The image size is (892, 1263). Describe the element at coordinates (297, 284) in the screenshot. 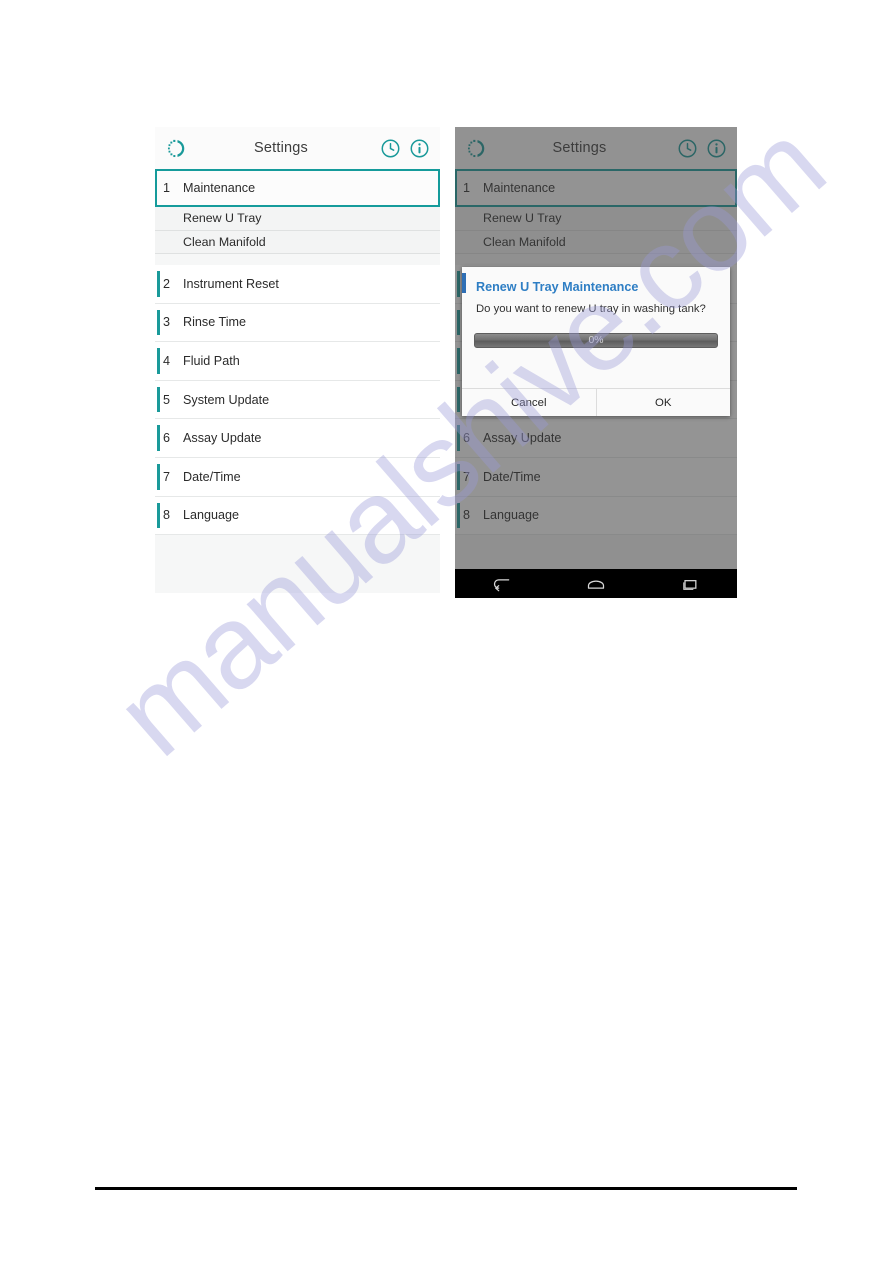

I see `settings-row-instrument-reset: 2 Instrument Reset` at that location.